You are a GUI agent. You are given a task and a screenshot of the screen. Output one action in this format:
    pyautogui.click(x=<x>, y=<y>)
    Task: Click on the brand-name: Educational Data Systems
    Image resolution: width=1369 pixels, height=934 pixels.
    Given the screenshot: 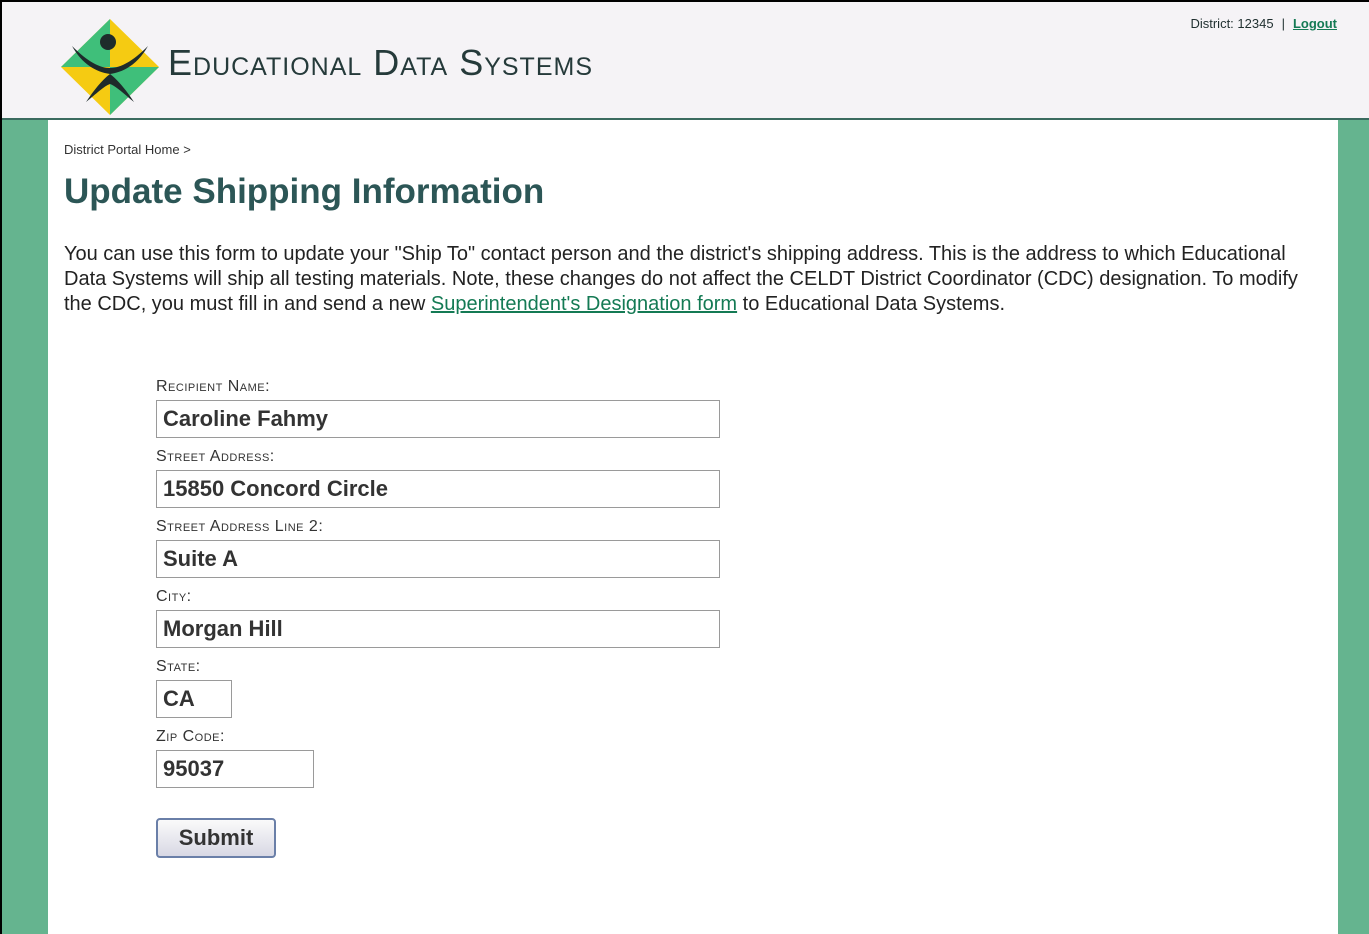 What is the action you would take?
    pyautogui.click(x=381, y=62)
    